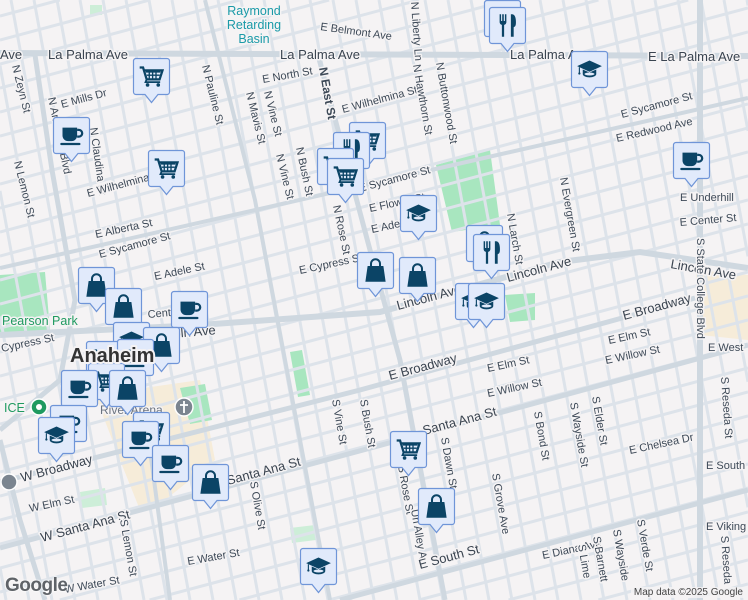 The width and height of the screenshot is (748, 600). Describe the element at coordinates (707, 198) in the screenshot. I see `street-label-underhill: E Underhill` at that location.